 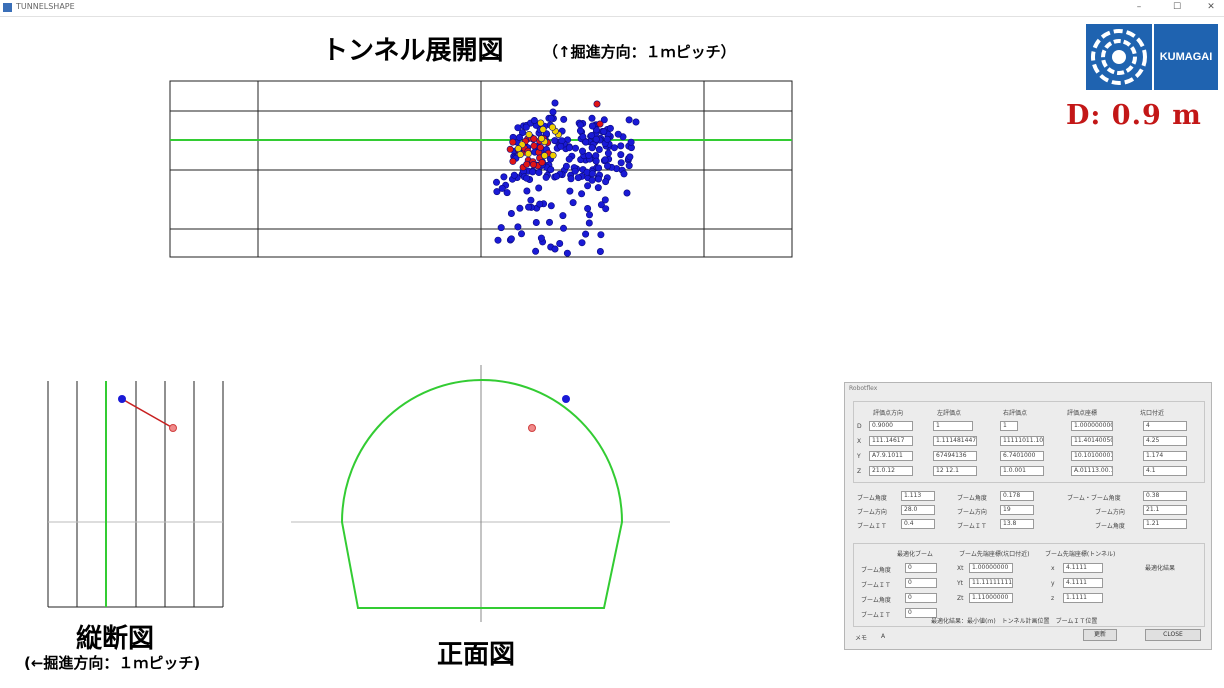 I want to click on field-label: Xt, so click(x=960, y=568).